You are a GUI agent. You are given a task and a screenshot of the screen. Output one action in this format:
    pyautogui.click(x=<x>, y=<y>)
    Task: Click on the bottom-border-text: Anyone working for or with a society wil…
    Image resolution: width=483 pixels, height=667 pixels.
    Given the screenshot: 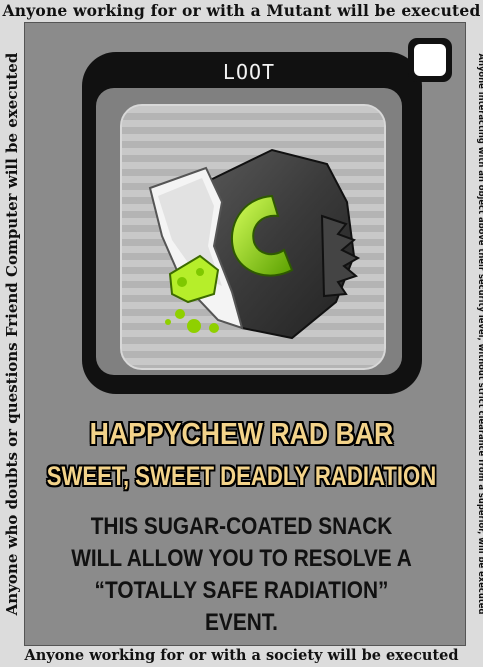 What is the action you would take?
    pyautogui.click(x=241, y=655)
    